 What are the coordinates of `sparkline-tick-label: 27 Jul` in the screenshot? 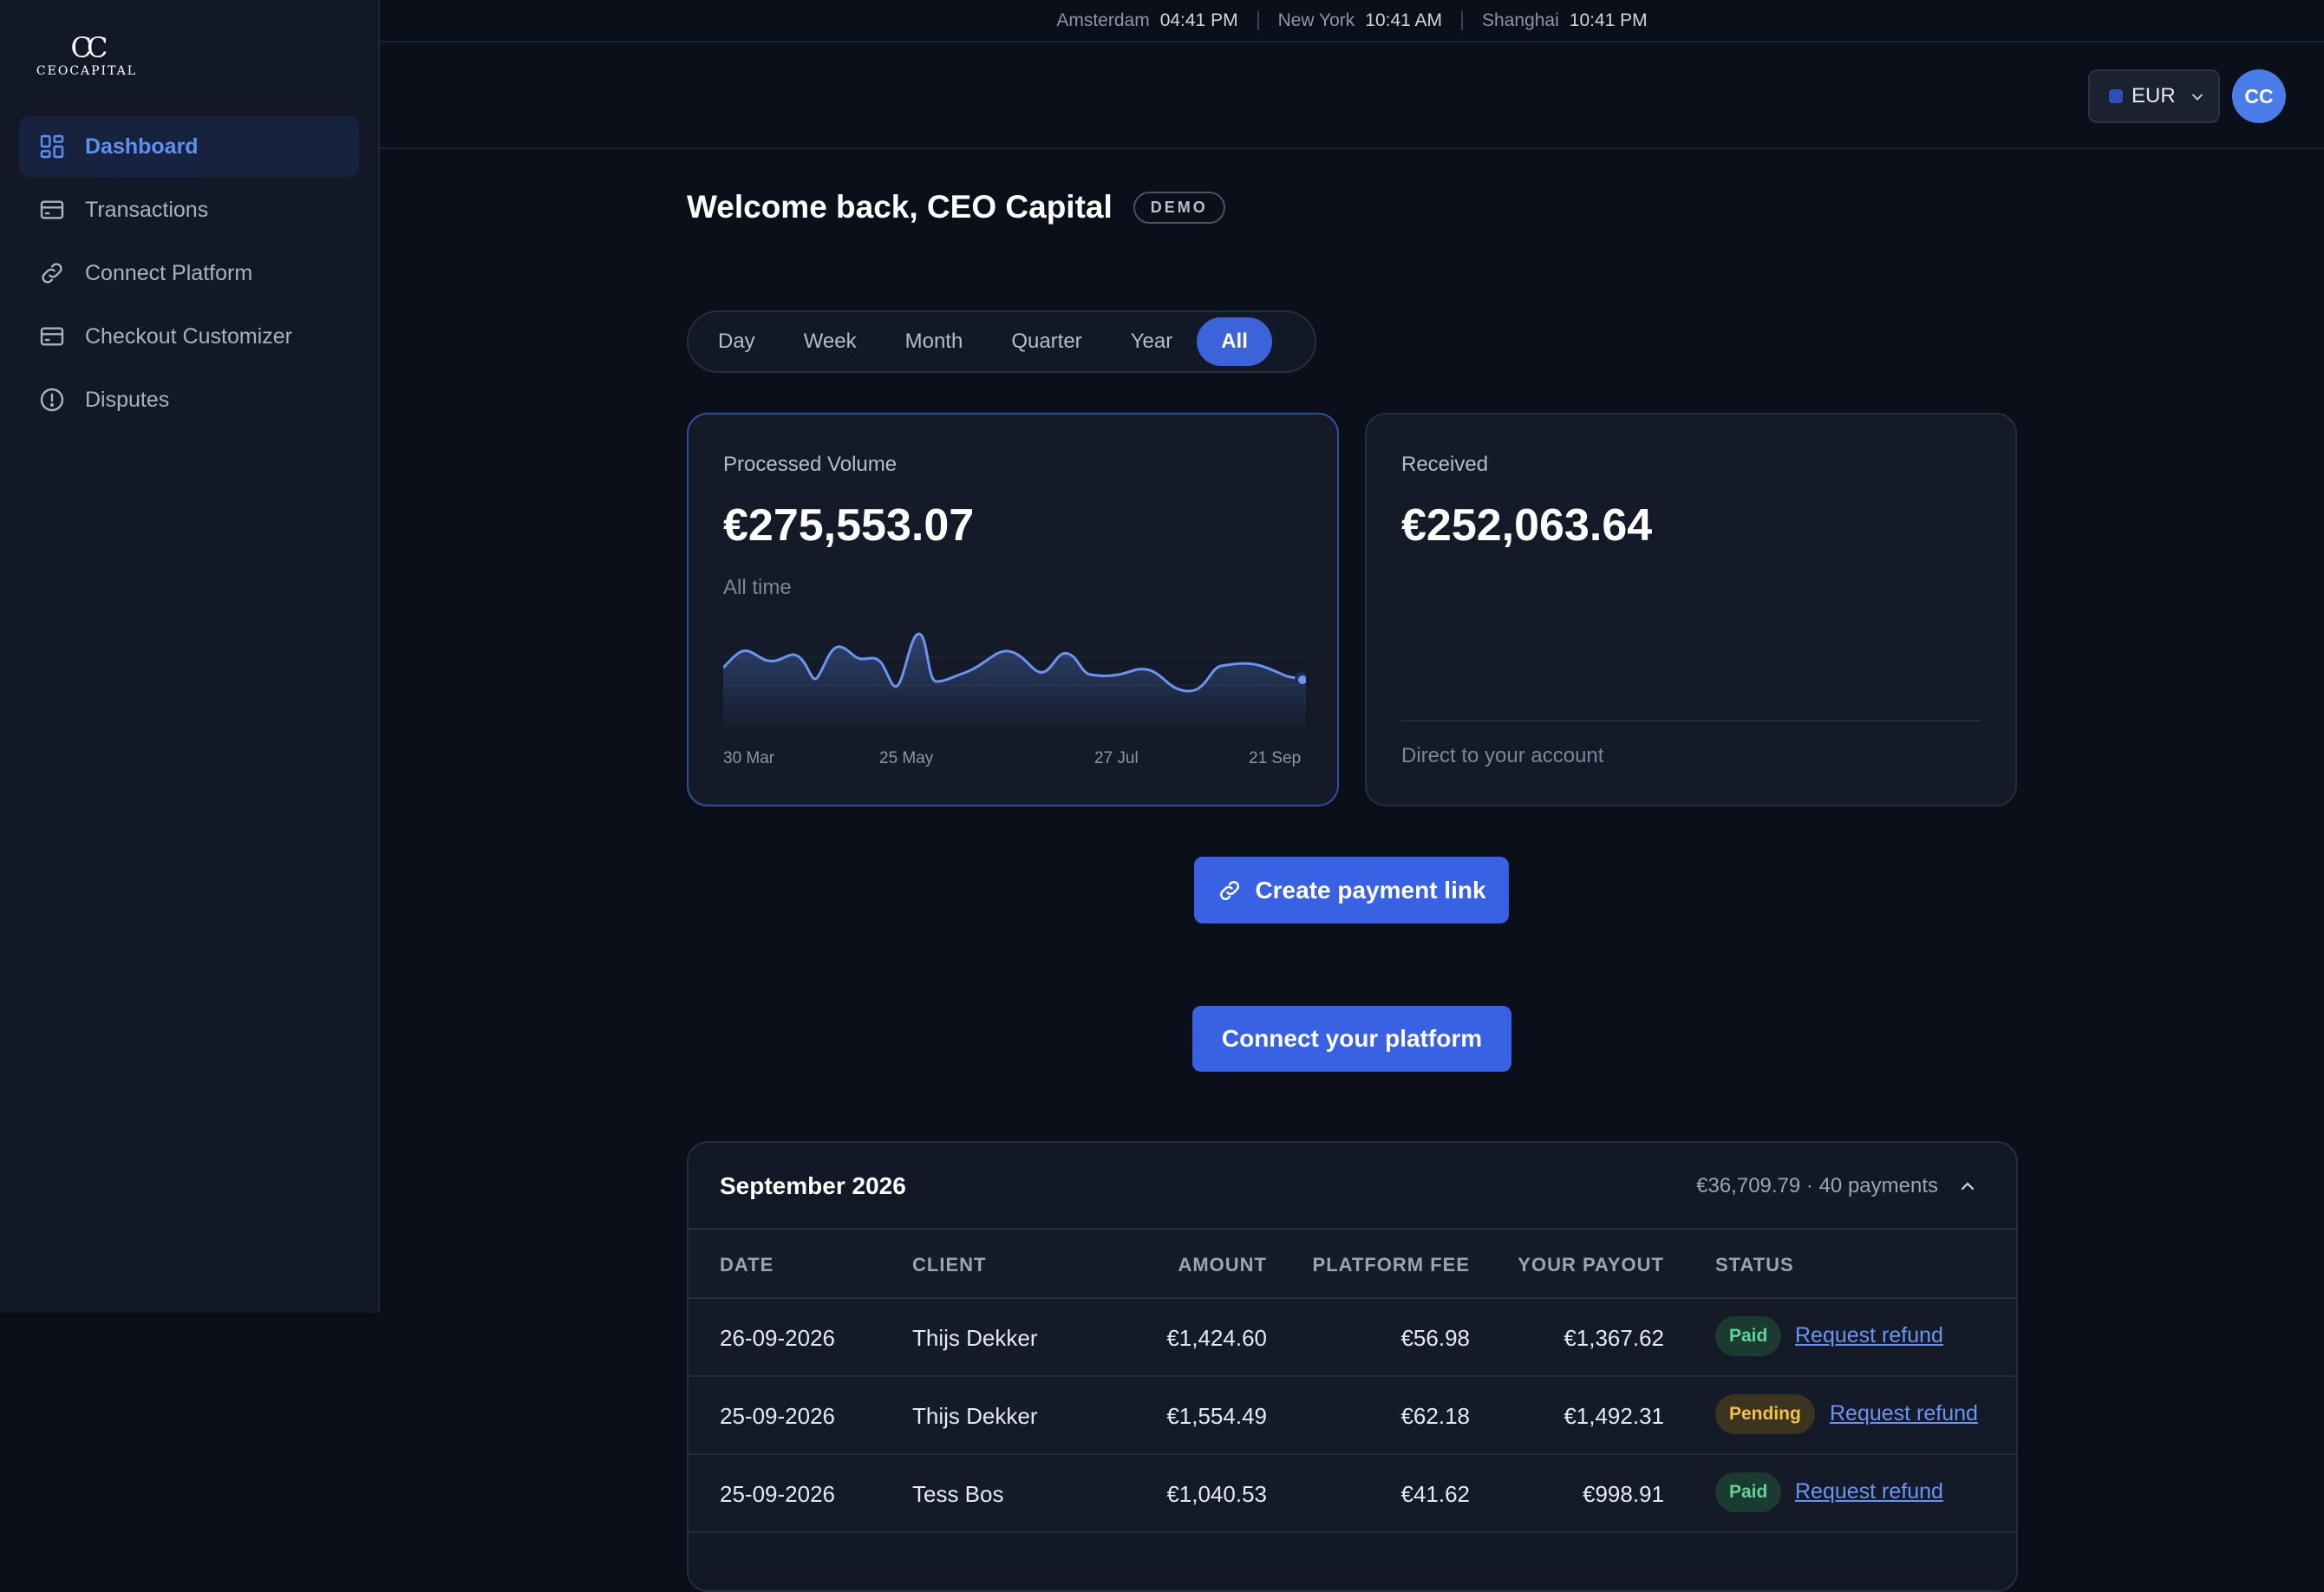 It's located at (1116, 758).